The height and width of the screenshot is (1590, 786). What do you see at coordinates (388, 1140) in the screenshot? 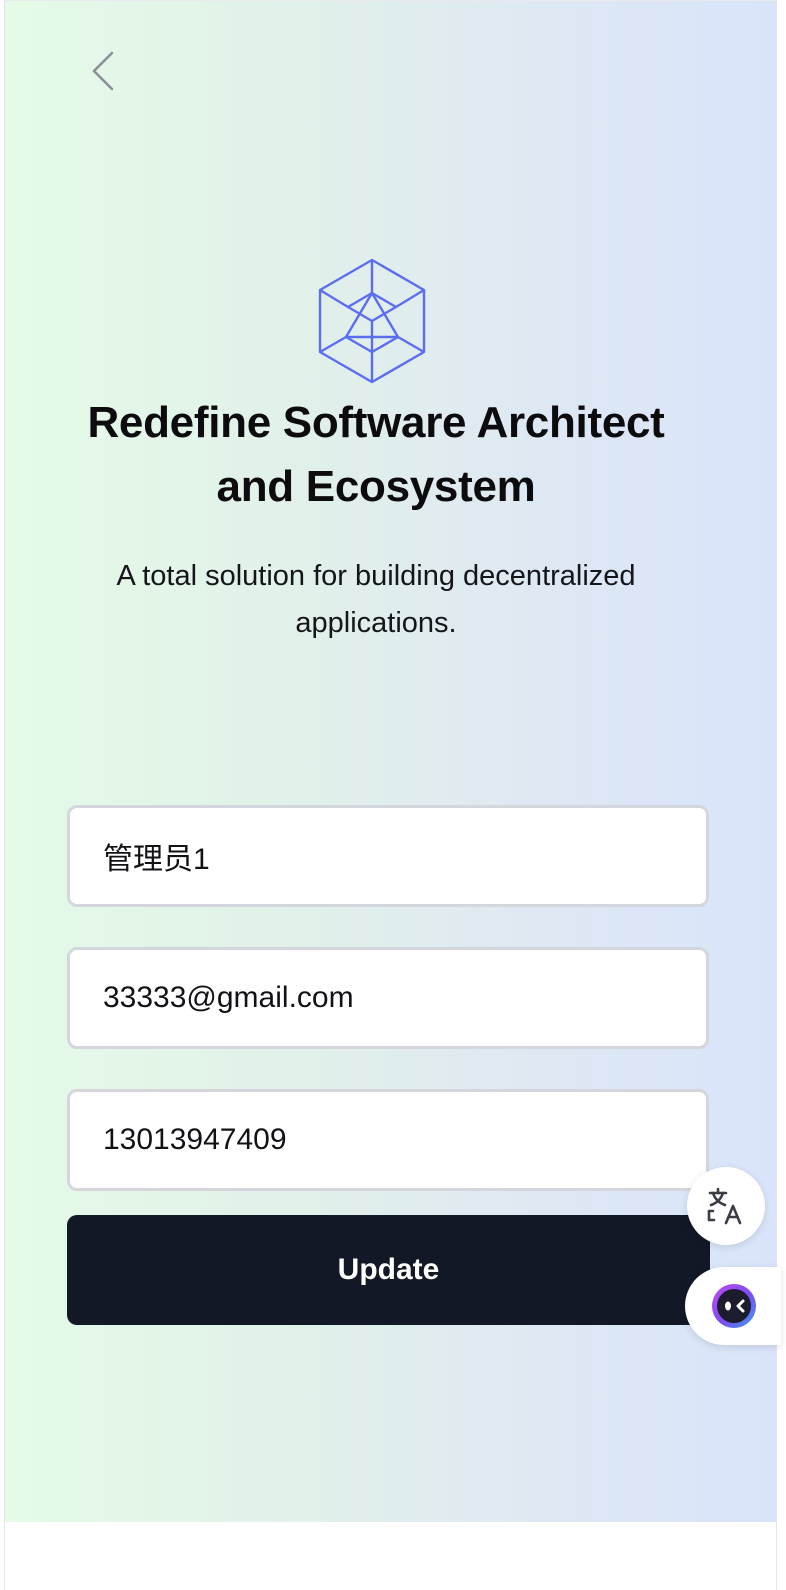
I see `phone-field` at bounding box center [388, 1140].